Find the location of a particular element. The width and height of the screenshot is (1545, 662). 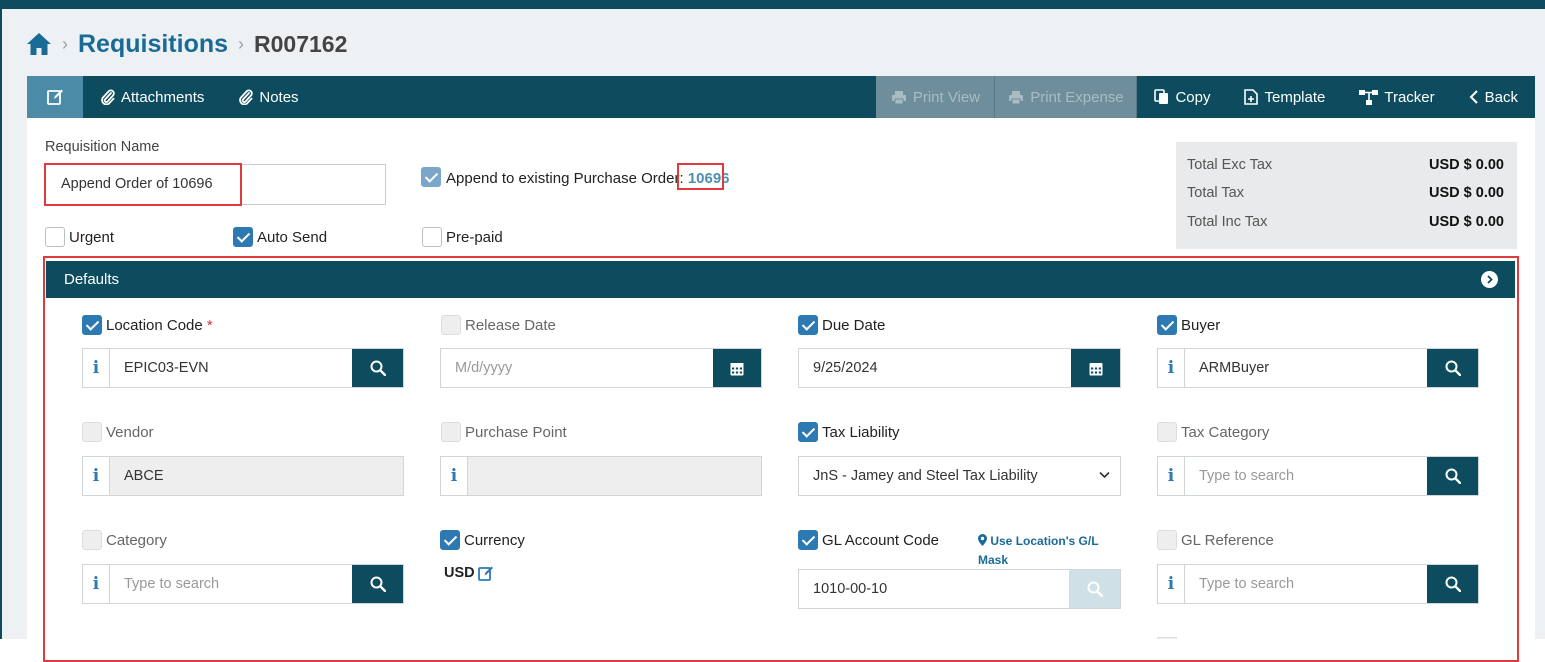

currency-label: Currency is located at coordinates (494, 540).